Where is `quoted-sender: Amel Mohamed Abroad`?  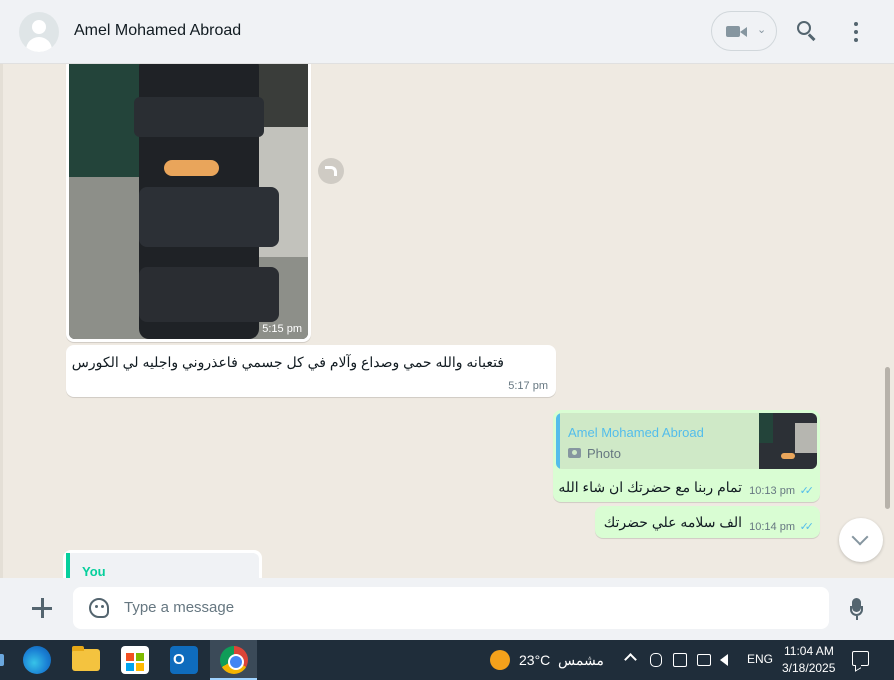
quoted-sender: Amel Mohamed Abroad is located at coordinates (636, 432).